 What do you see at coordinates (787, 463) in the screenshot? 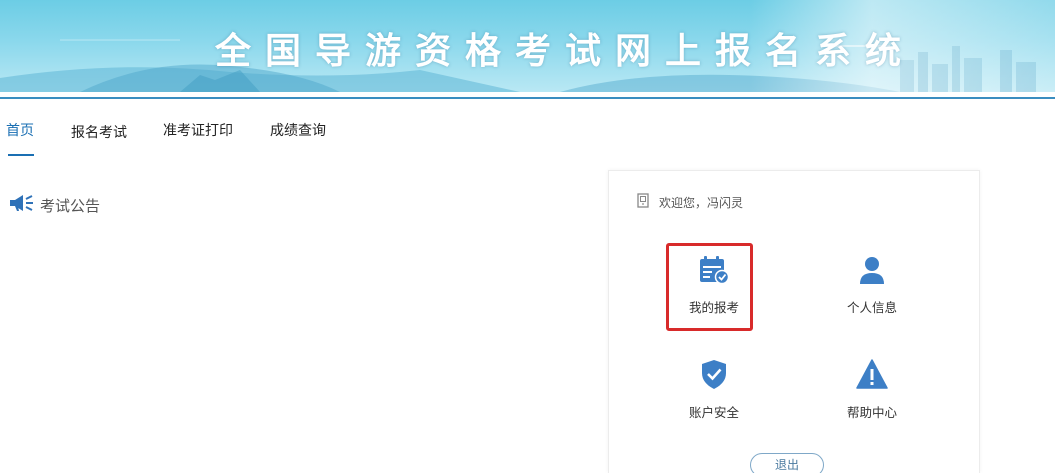
I see `logout-button: 退出` at bounding box center [787, 463].